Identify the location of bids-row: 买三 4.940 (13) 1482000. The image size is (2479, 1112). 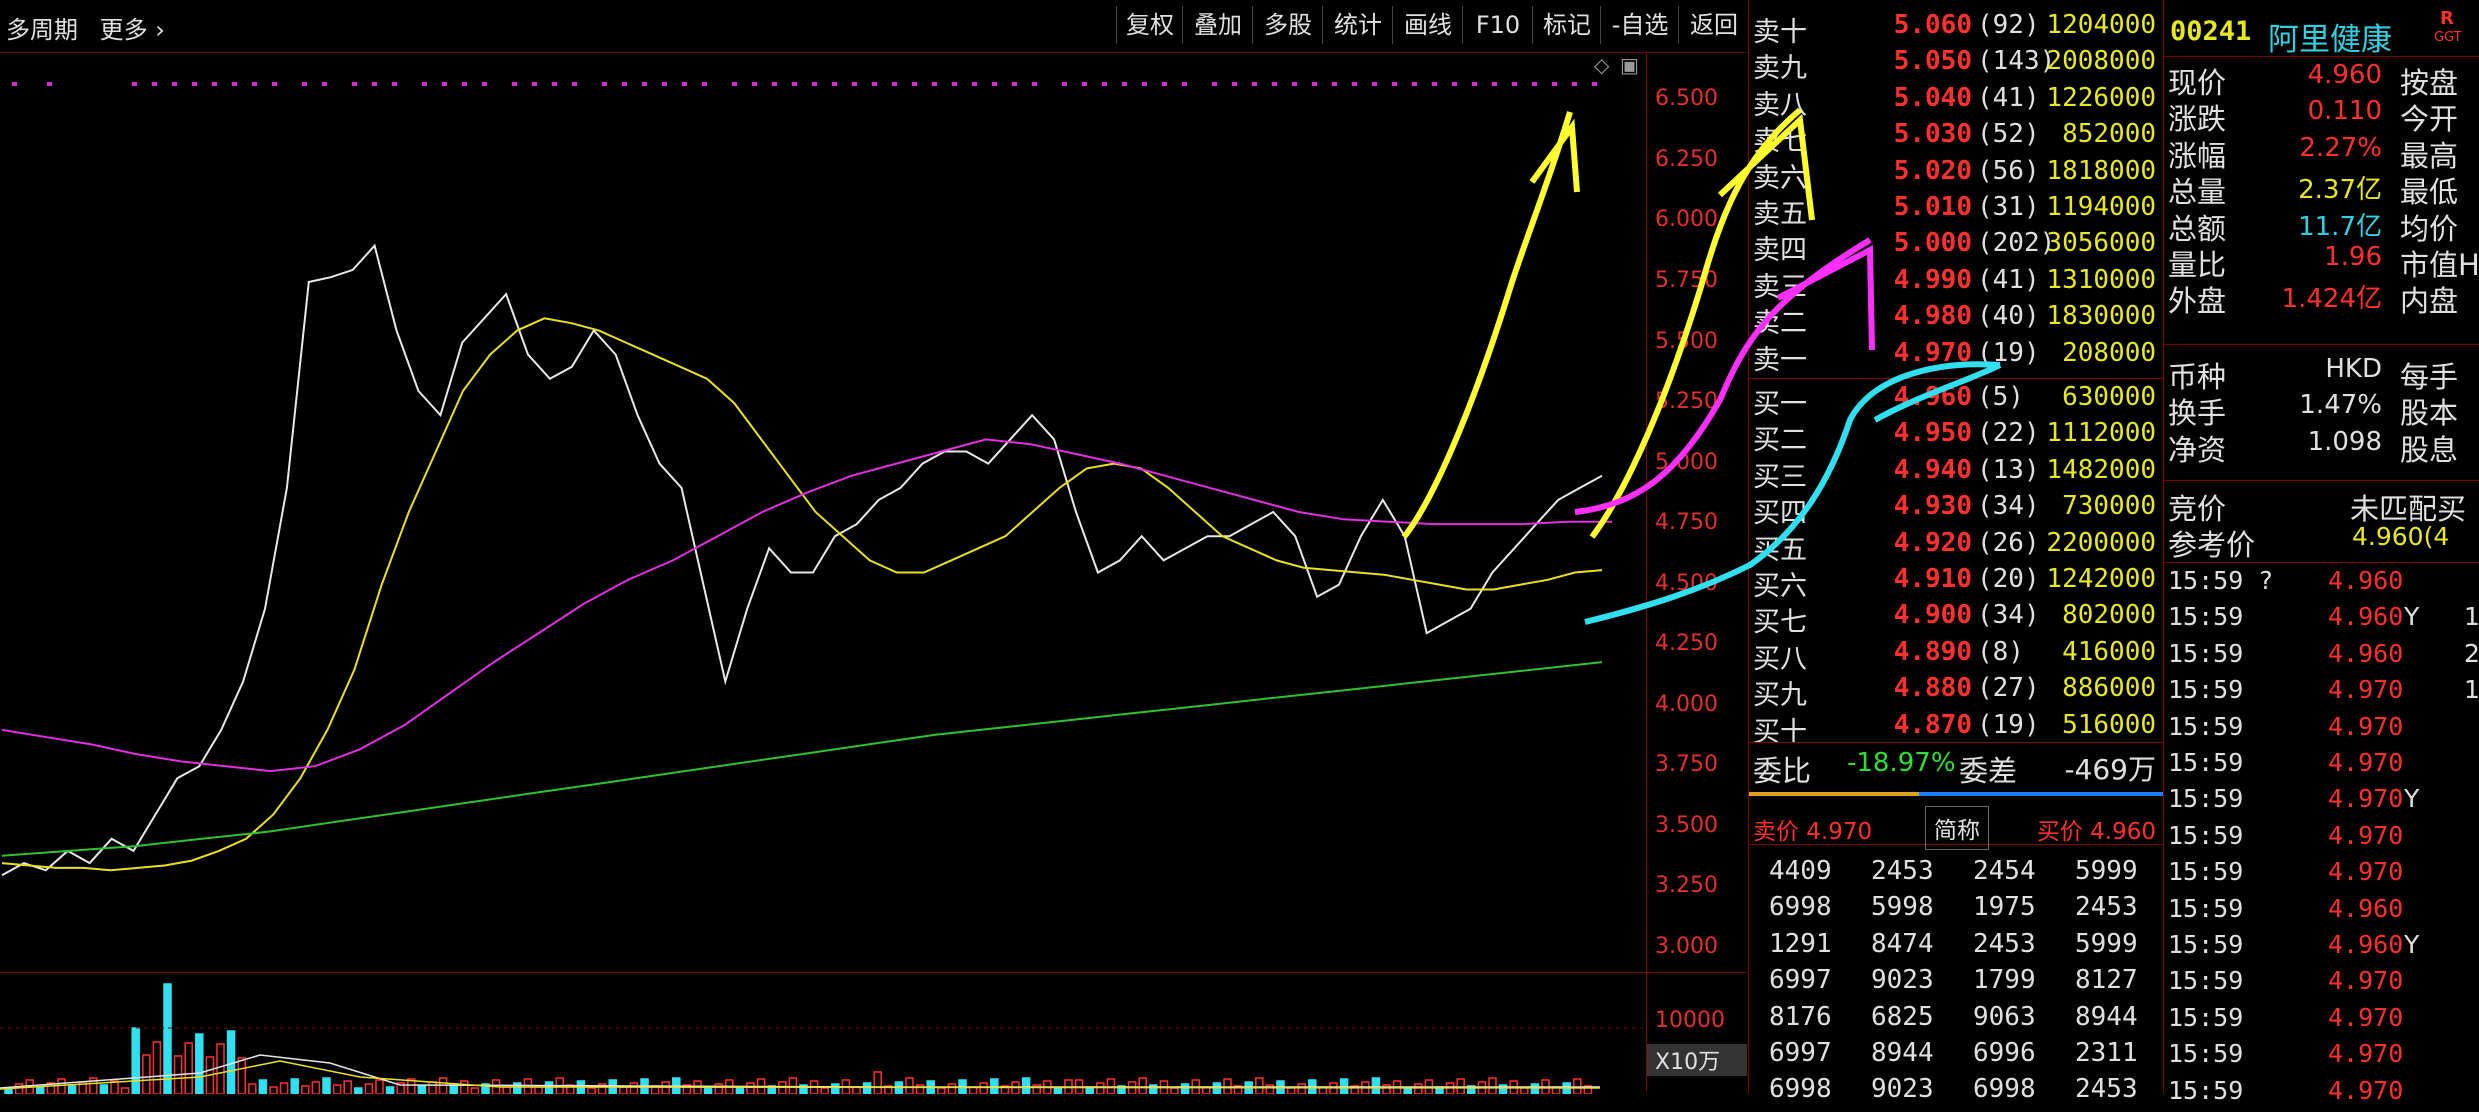
(1956, 474).